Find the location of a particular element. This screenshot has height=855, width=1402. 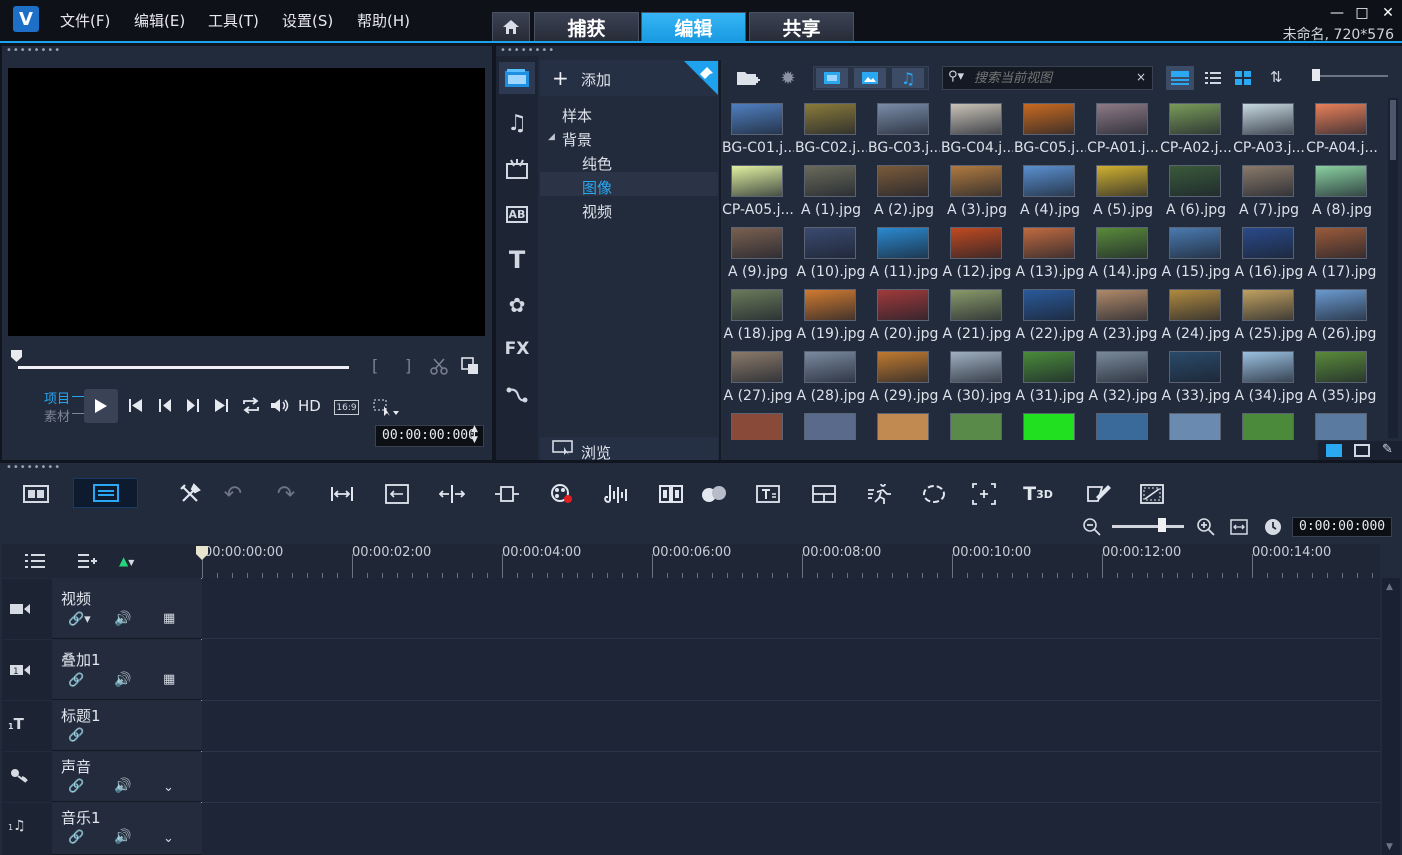

media-thumbnail: A (4).jpg is located at coordinates (1049, 191).